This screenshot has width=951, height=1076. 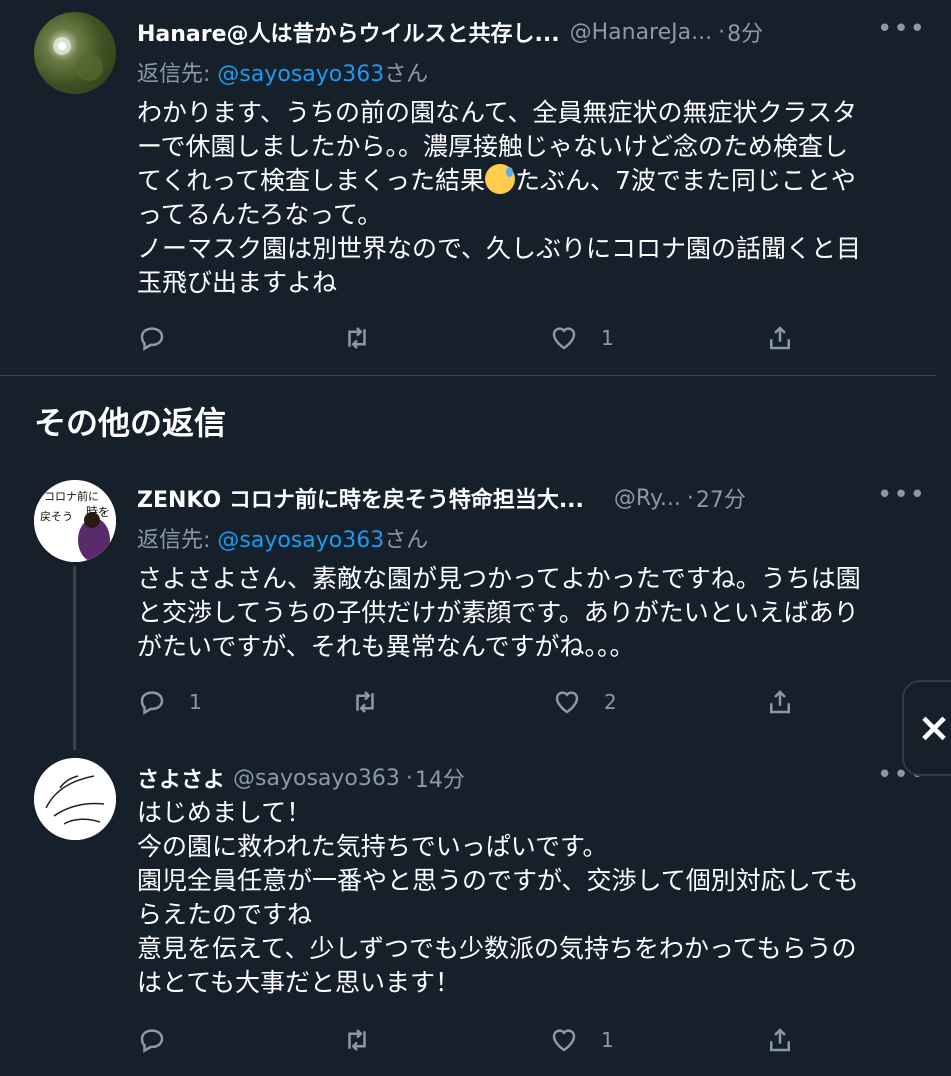 What do you see at coordinates (299, 982) in the screenshot?
I see `tweet-line: はとても大事だと思います！` at bounding box center [299, 982].